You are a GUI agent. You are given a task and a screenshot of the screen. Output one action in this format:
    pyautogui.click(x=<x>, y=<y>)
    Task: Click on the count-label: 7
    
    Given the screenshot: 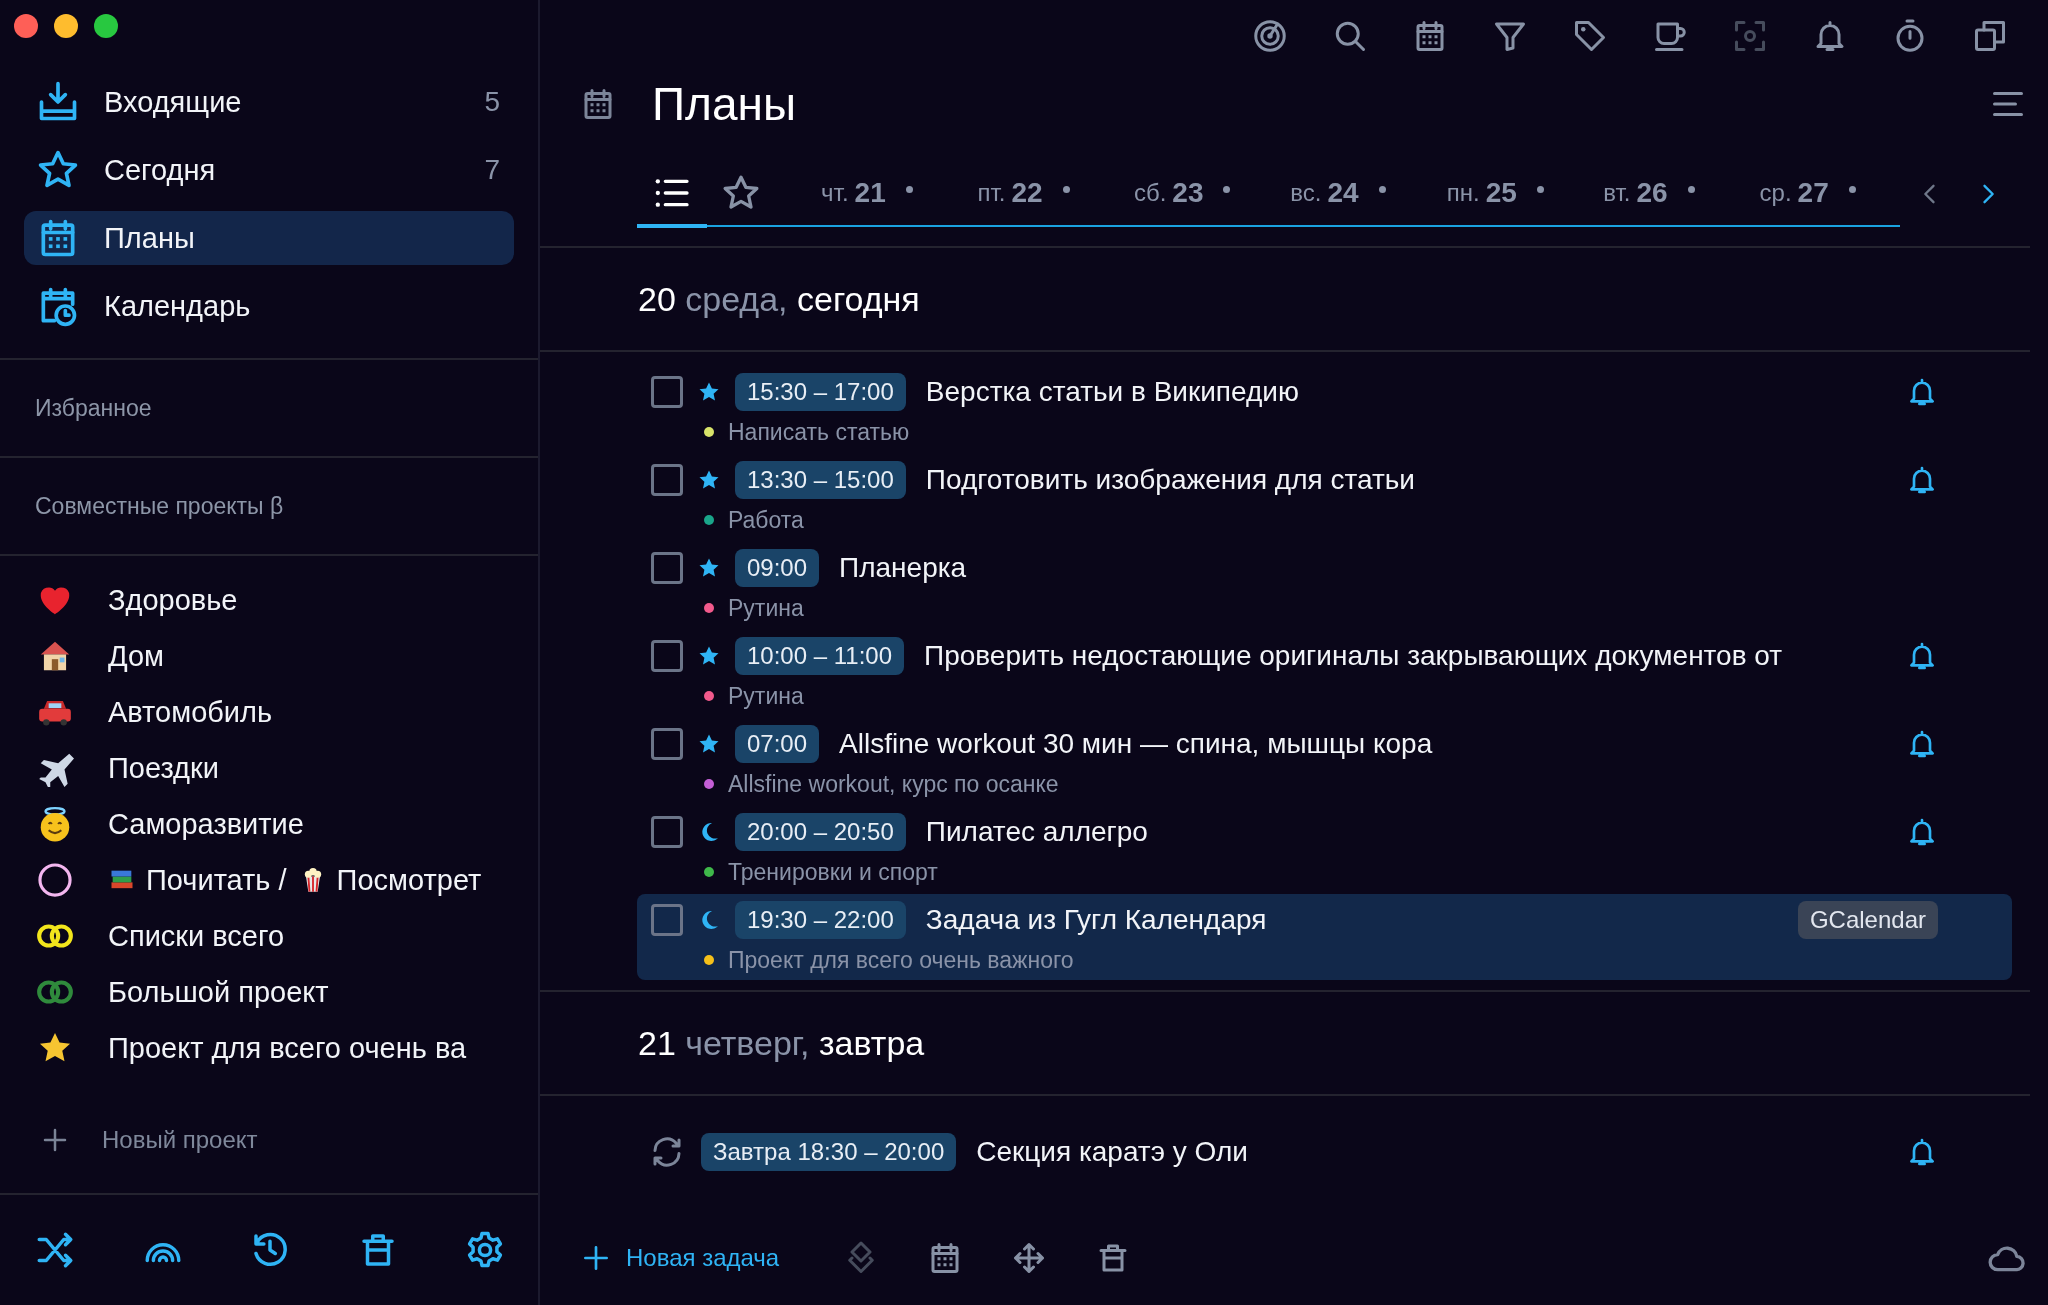 What is the action you would take?
    pyautogui.click(x=492, y=170)
    